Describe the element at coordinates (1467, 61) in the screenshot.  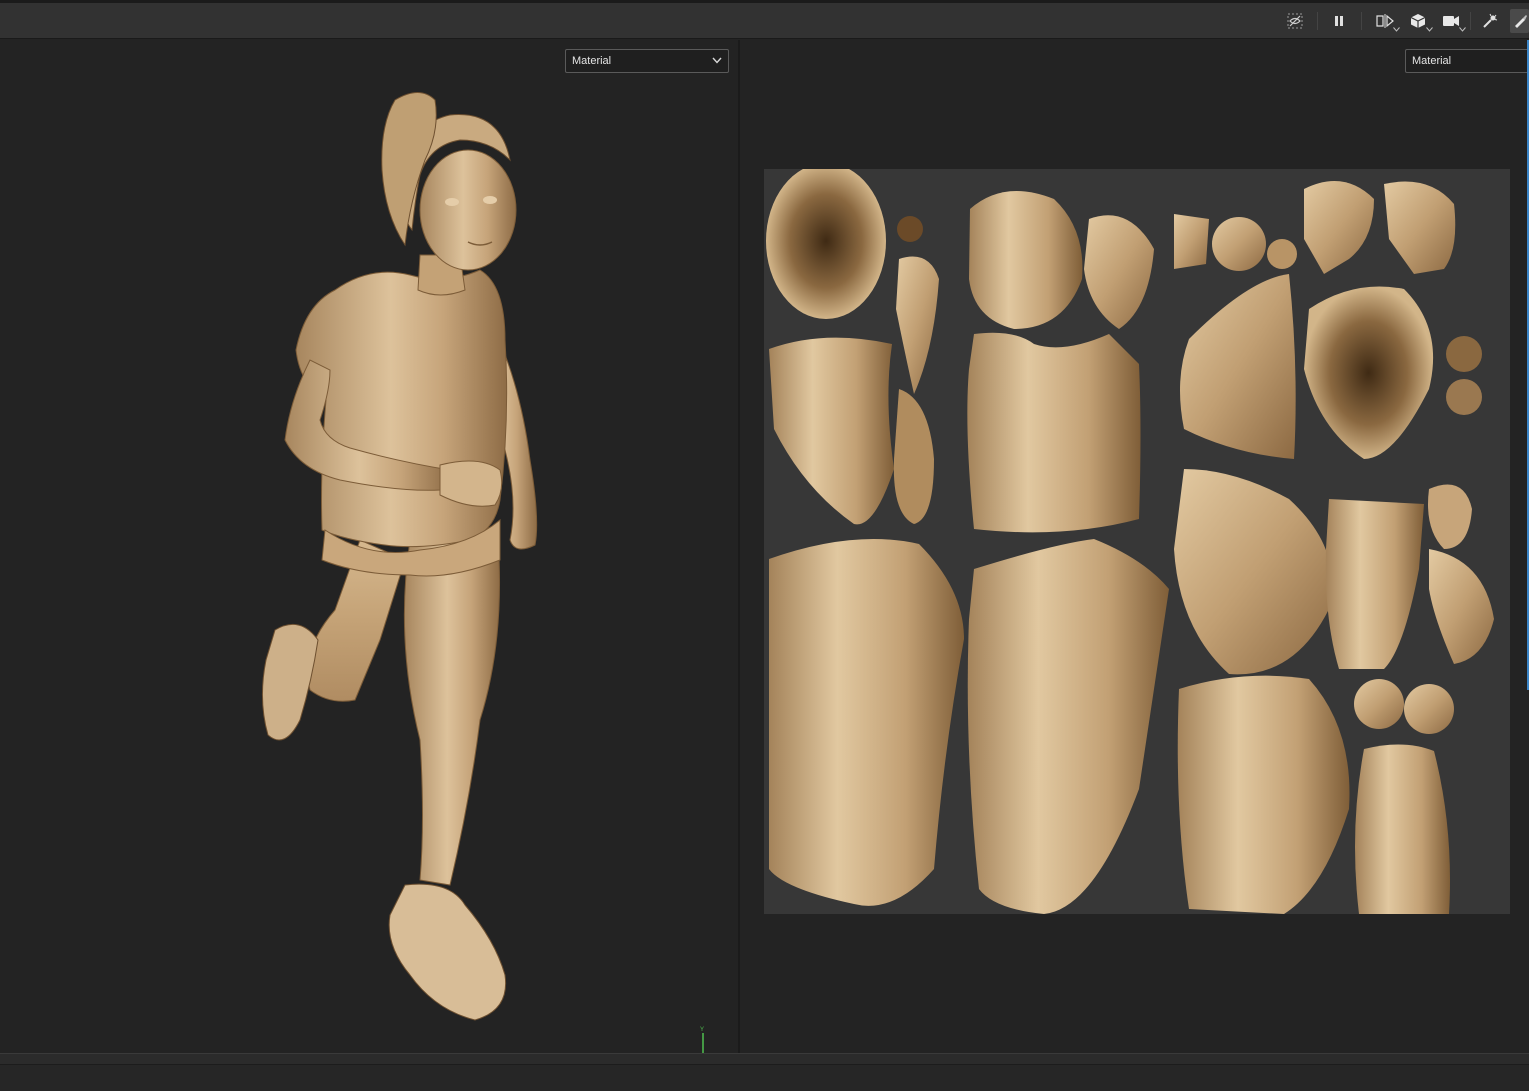
I see `2d-channel-dropdown: Material` at that location.